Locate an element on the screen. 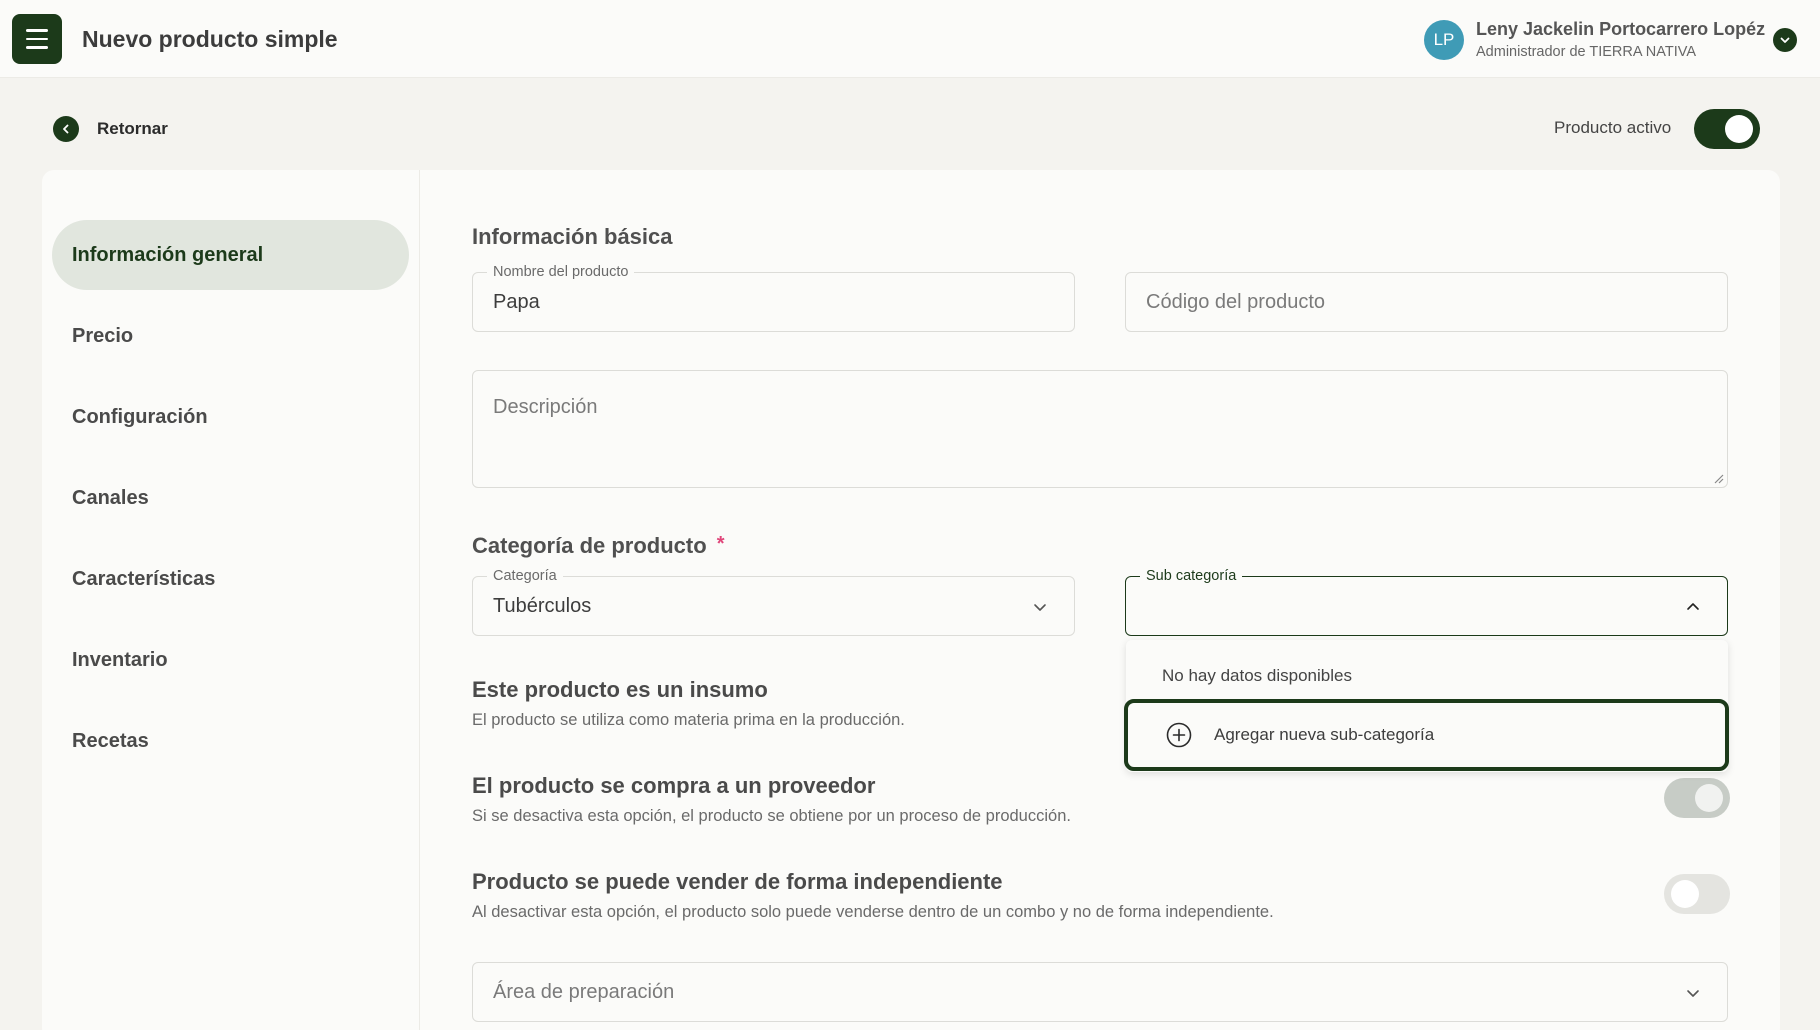 The width and height of the screenshot is (1820, 1030). user-role: Administrador de TIERRA NATIVA is located at coordinates (1586, 52).